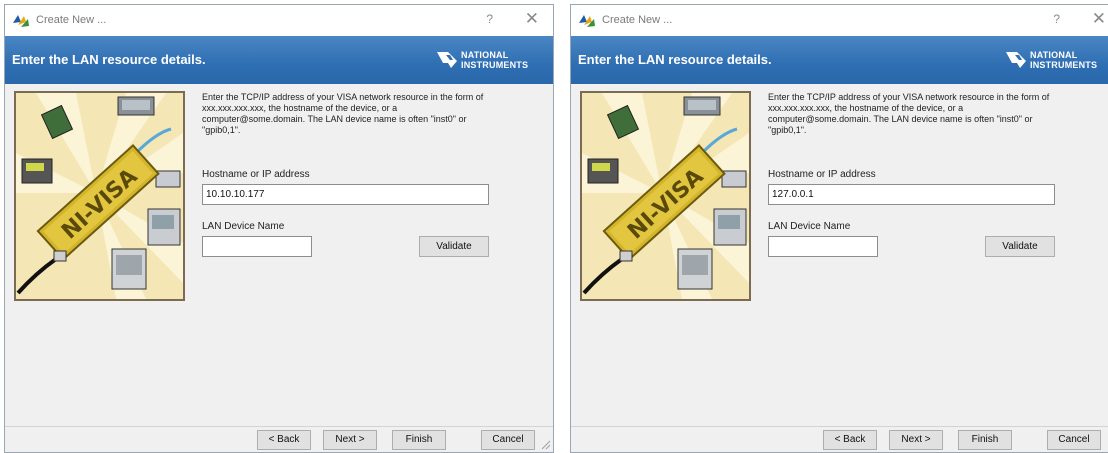  I want to click on resize-grip-icon, so click(546, 445).